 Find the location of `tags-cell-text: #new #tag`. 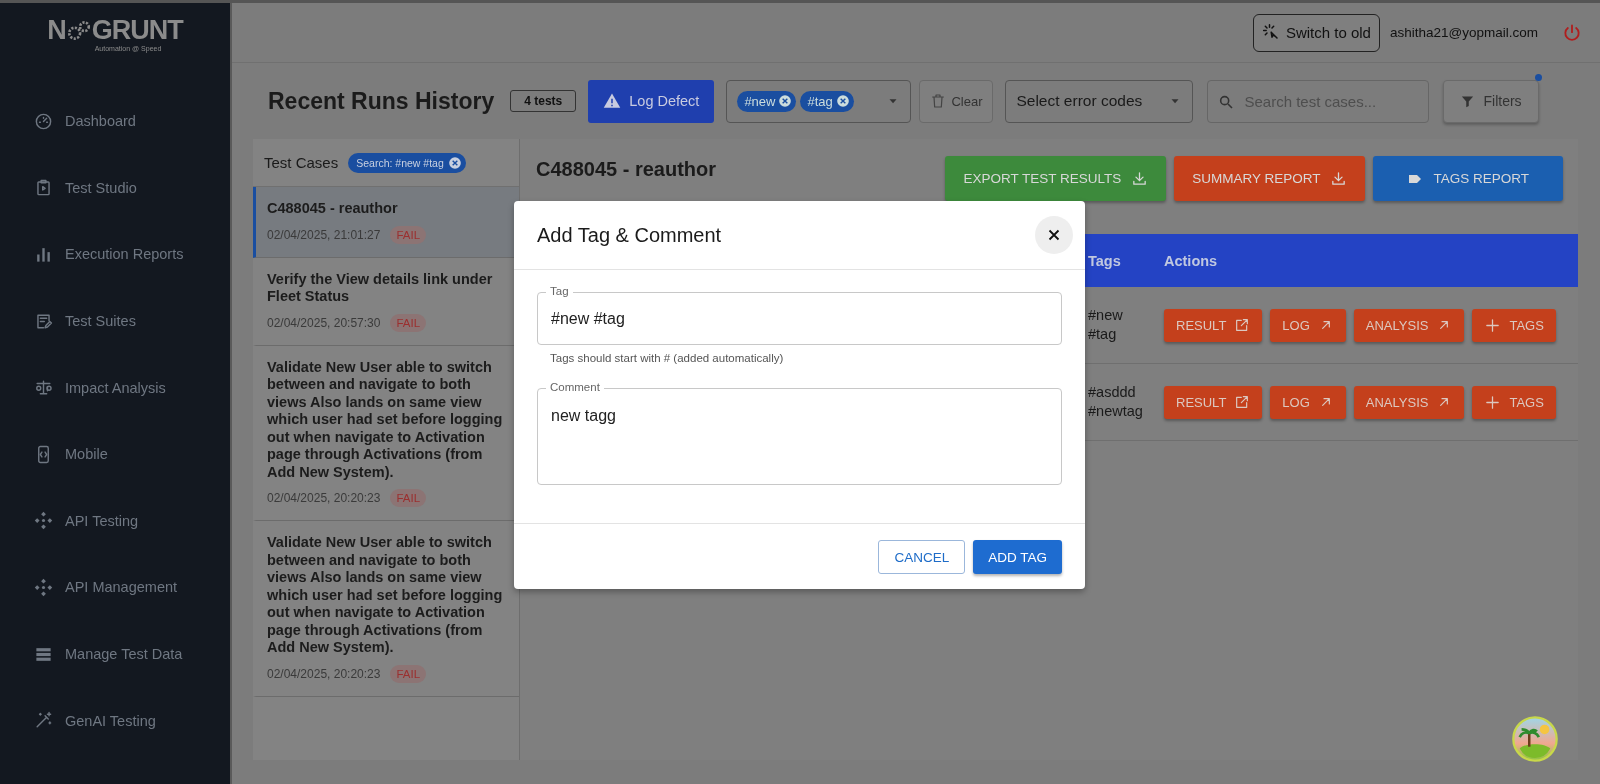

tags-cell-text: #new #tag is located at coordinates (1105, 325).